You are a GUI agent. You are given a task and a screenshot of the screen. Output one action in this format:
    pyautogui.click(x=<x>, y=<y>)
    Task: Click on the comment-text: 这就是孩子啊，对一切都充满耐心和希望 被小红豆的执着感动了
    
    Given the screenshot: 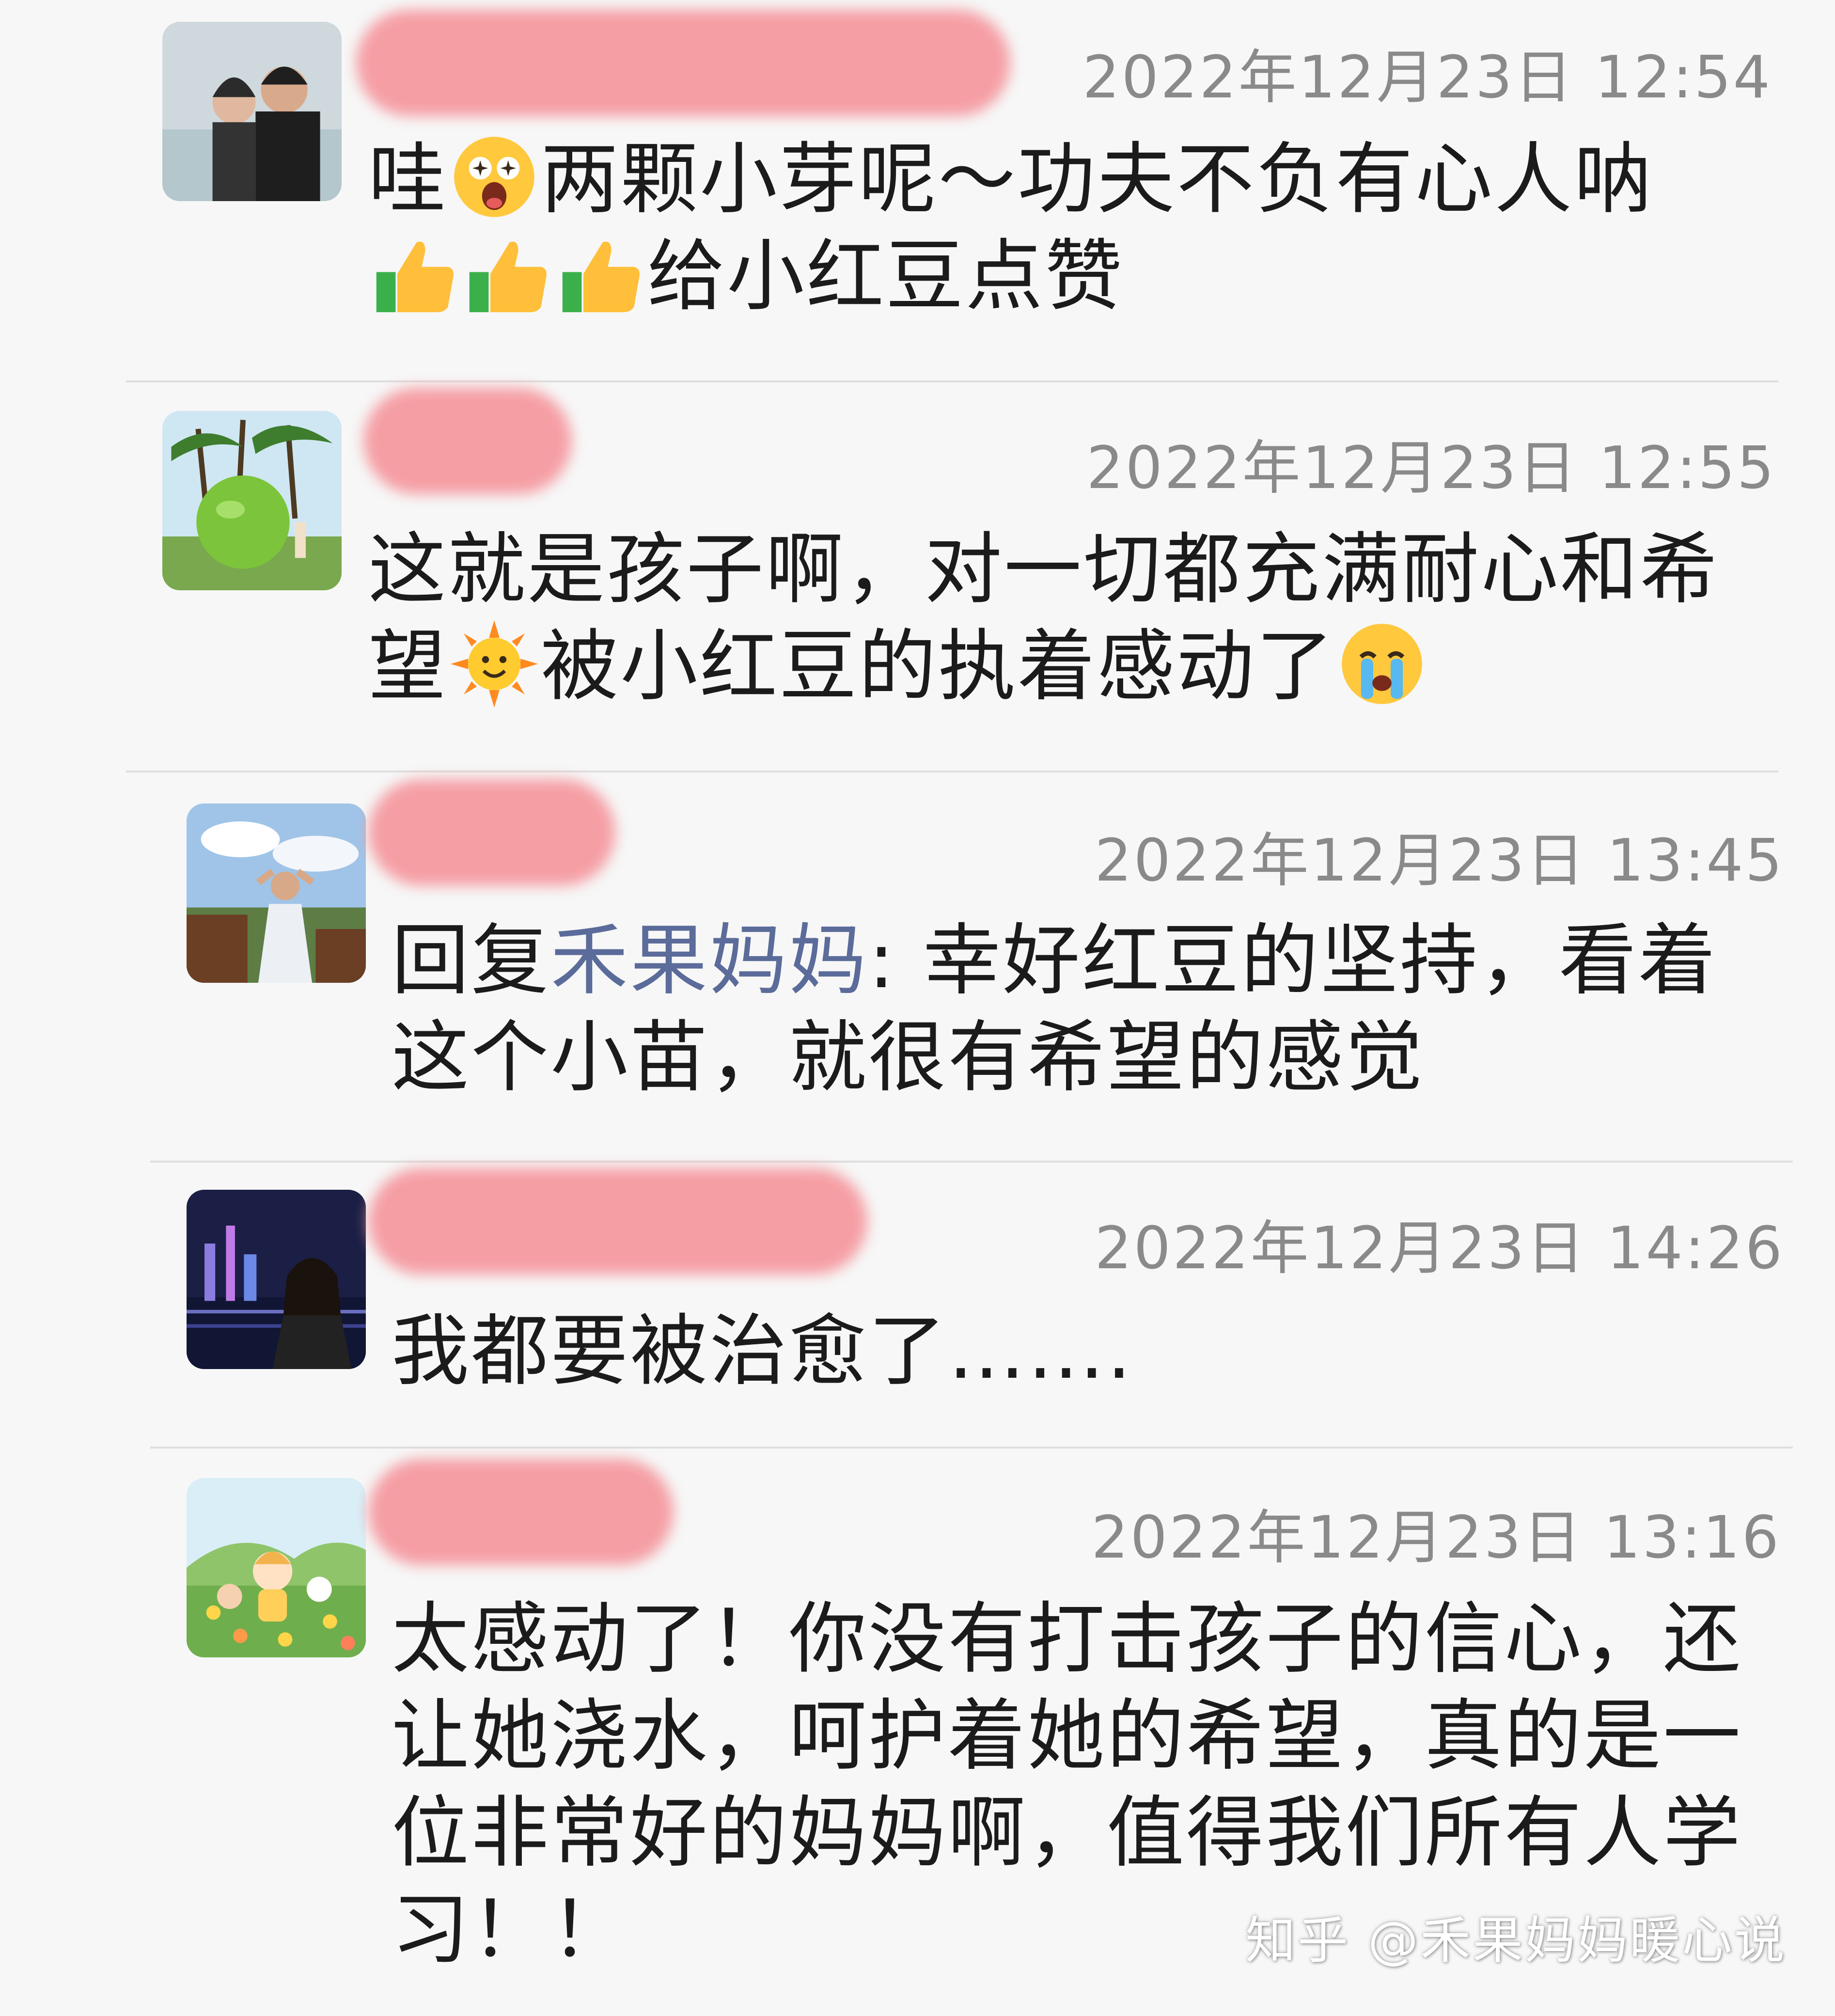 What is the action you would take?
    pyautogui.click(x=1044, y=618)
    